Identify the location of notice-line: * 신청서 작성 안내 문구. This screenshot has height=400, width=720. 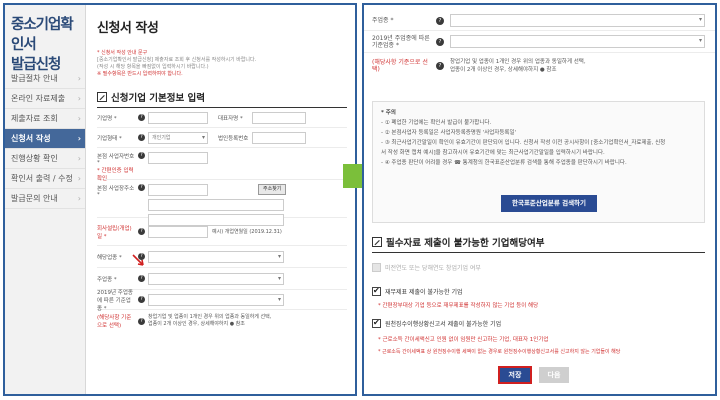
(122, 53).